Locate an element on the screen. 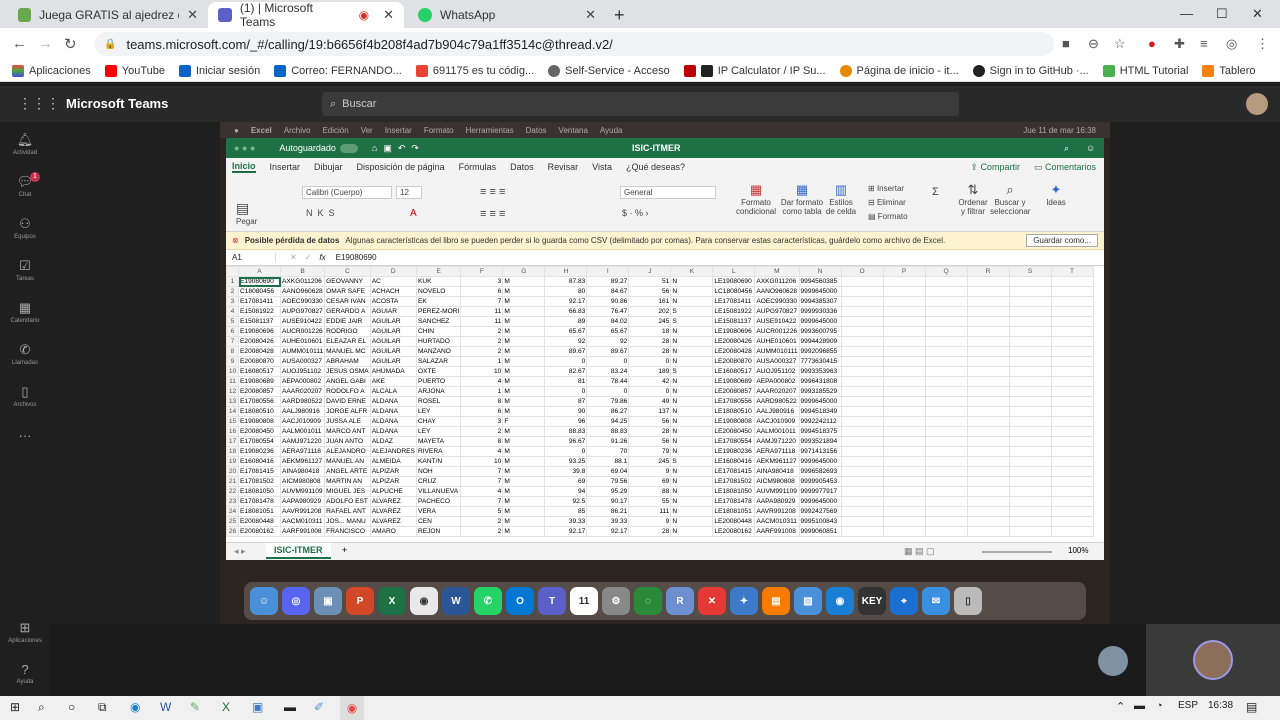  formula-input: E19080690 is located at coordinates (356, 257).